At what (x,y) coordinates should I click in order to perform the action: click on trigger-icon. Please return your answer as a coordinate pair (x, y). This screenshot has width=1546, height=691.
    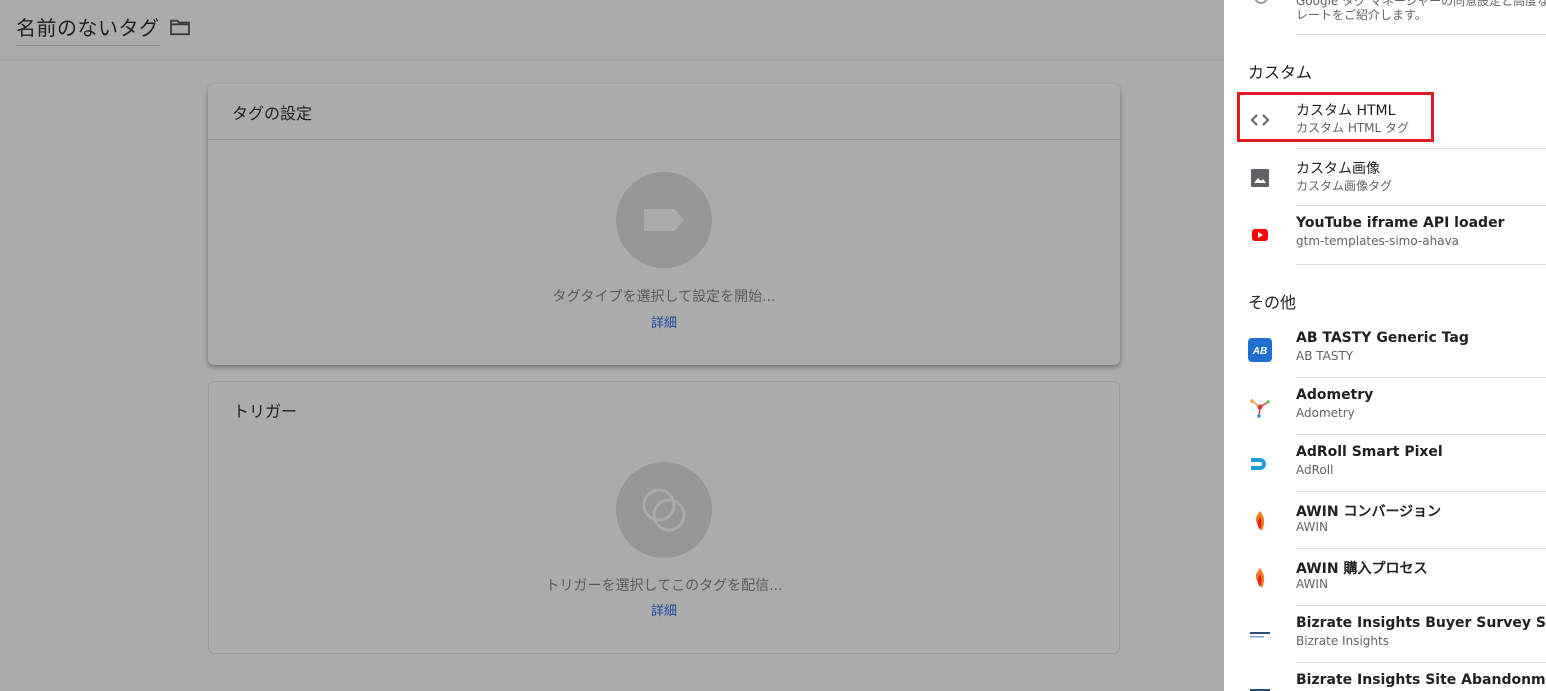
    Looking at the image, I should click on (664, 510).